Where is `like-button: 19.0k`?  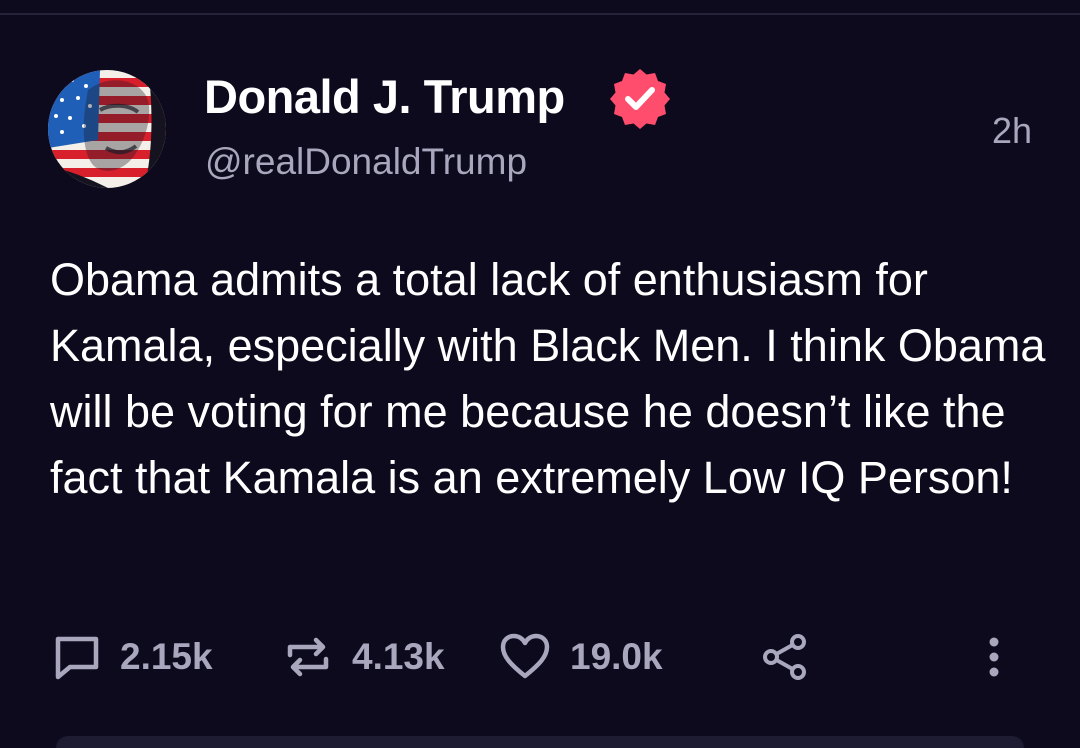
like-button: 19.0k is located at coordinates (580, 657).